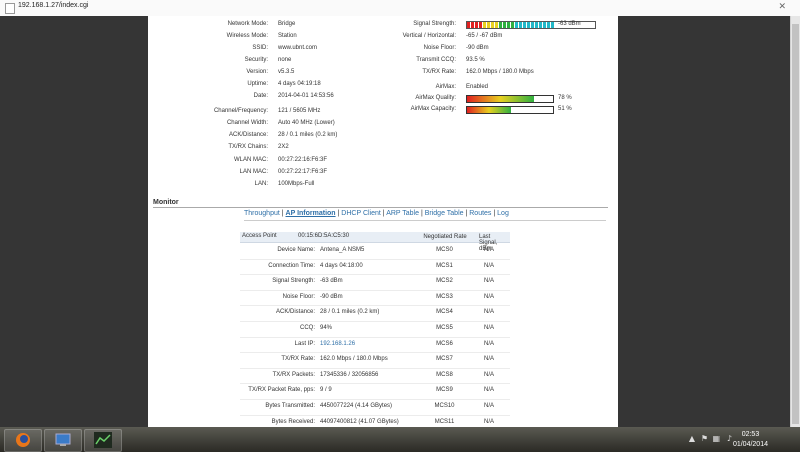 The image size is (800, 452). I want to click on airmax-capacity-meter, so click(510, 110).